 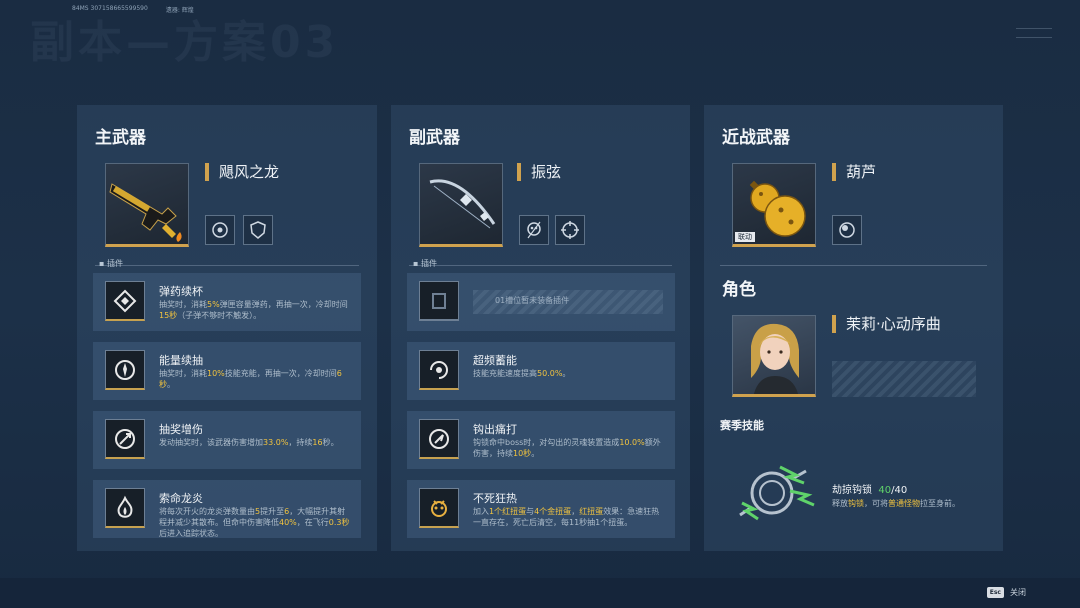 I want to click on energy-refill-icon, so click(x=125, y=370).